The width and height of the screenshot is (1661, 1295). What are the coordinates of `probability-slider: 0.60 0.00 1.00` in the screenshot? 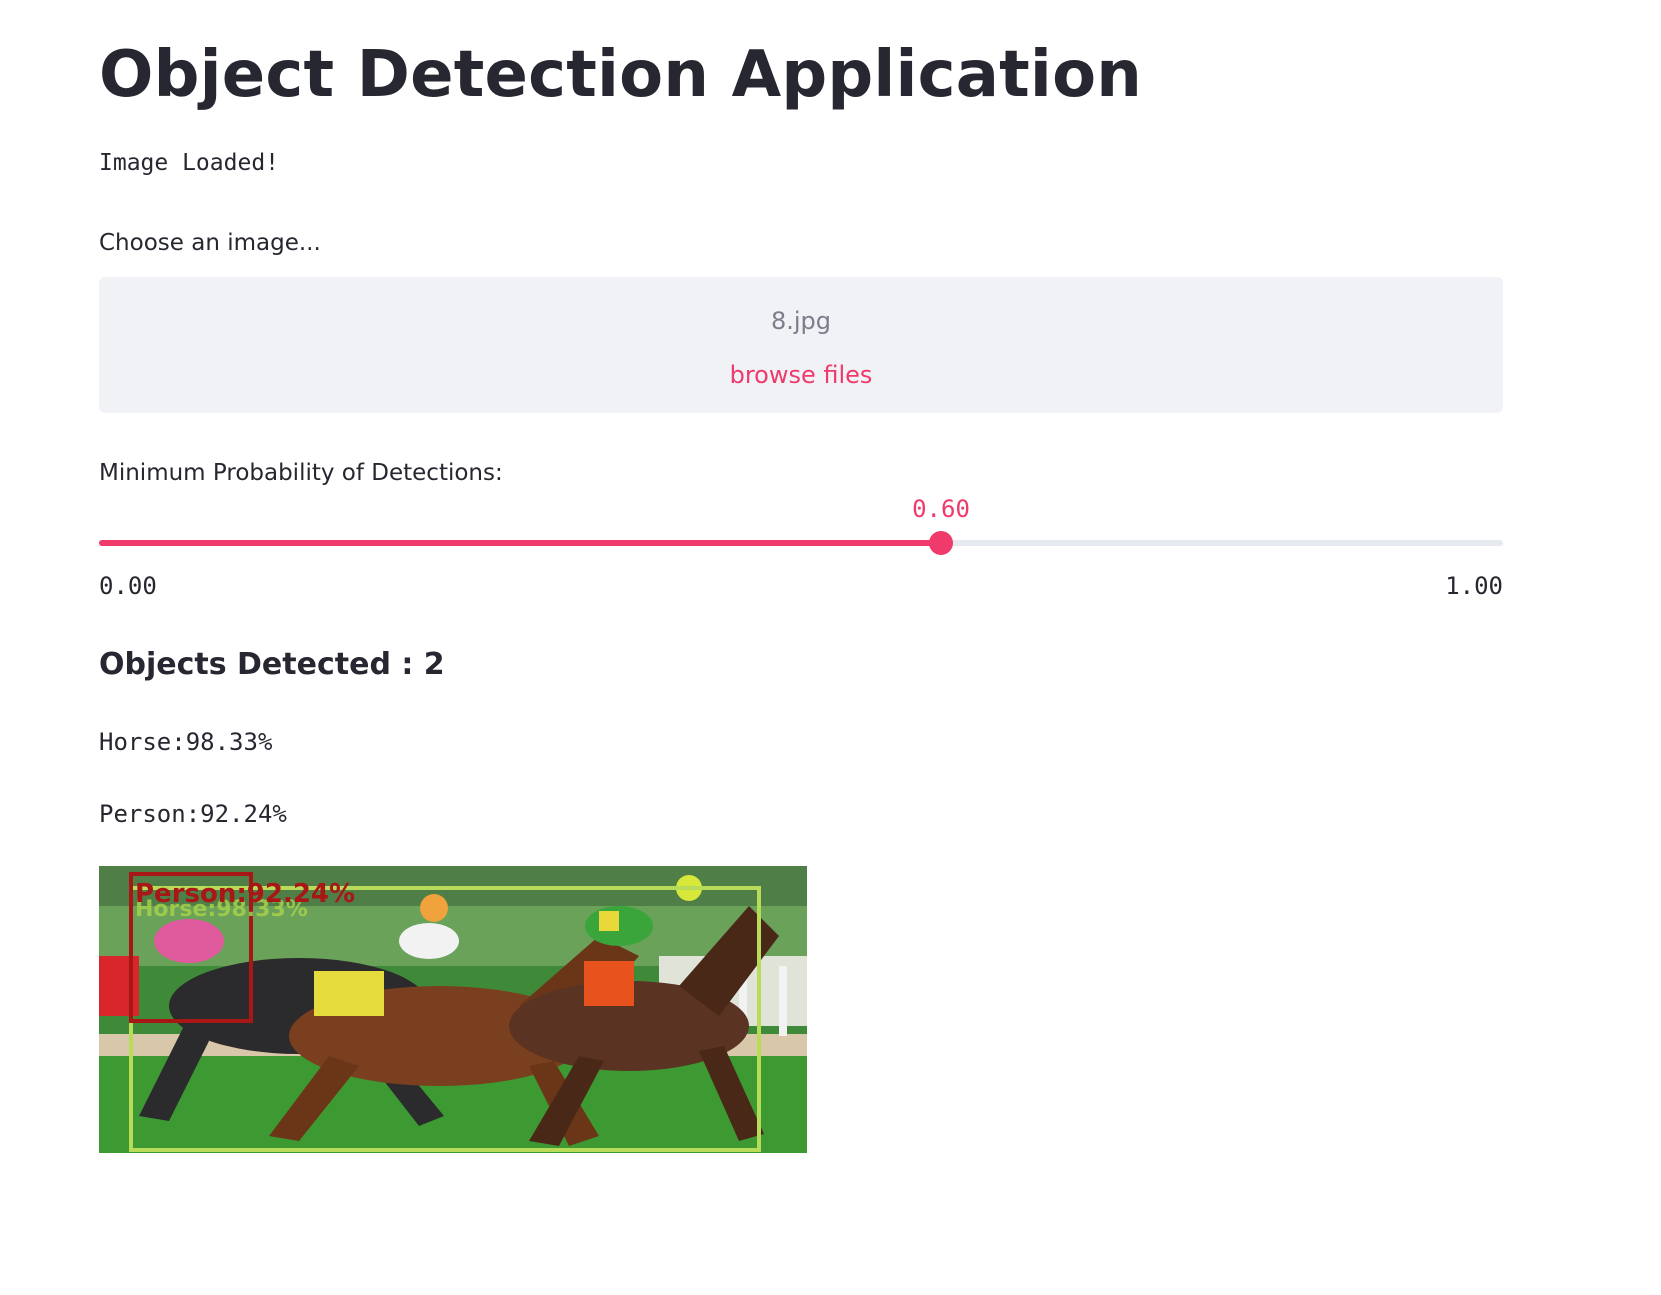 It's located at (801, 545).